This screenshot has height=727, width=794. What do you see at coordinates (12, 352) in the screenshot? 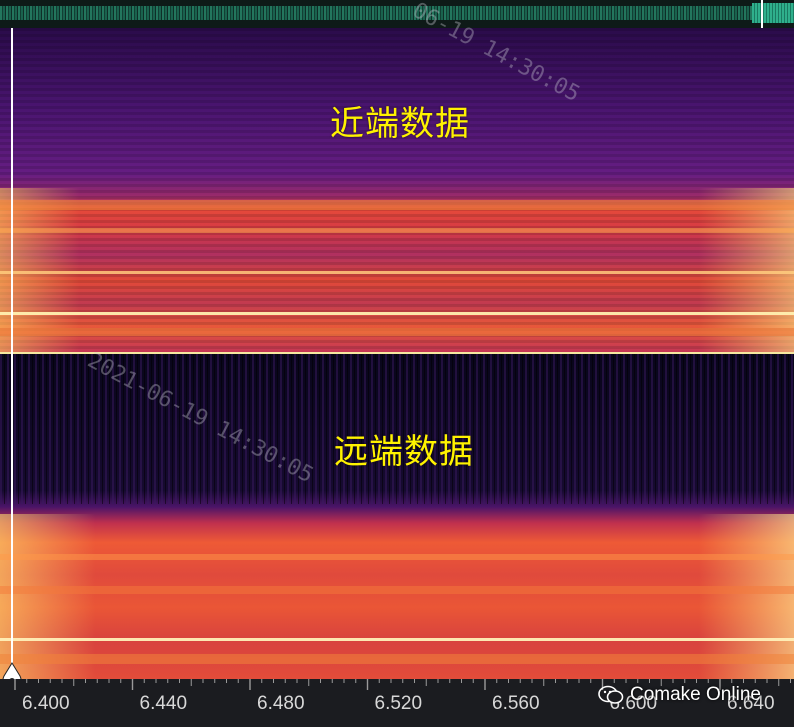
I see `playhead-cursor` at bounding box center [12, 352].